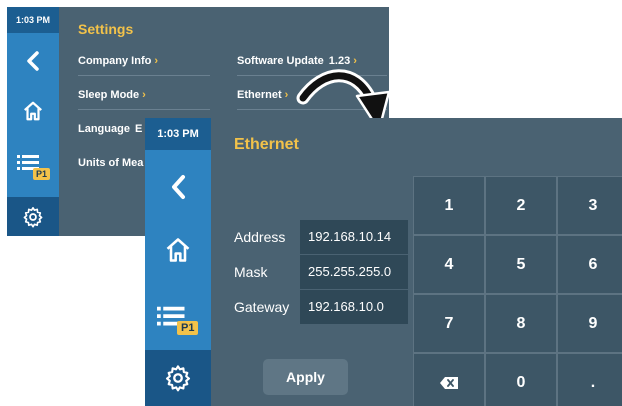 This screenshot has height=406, width=622. Describe the element at coordinates (266, 144) in the screenshot. I see `page-title: Ethernet` at that location.